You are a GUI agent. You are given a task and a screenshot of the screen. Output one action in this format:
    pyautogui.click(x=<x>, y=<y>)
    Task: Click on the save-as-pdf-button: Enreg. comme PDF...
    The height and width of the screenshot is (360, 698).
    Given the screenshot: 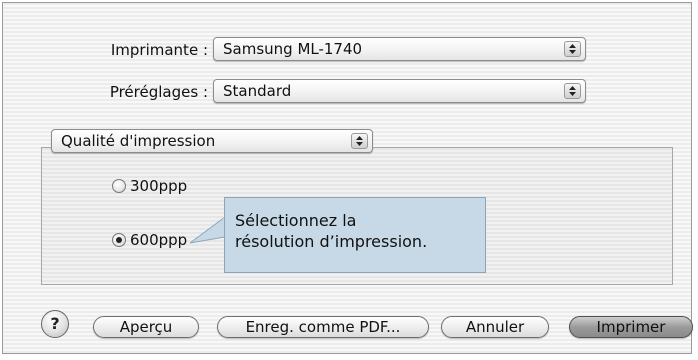 What is the action you would take?
    pyautogui.click(x=323, y=327)
    